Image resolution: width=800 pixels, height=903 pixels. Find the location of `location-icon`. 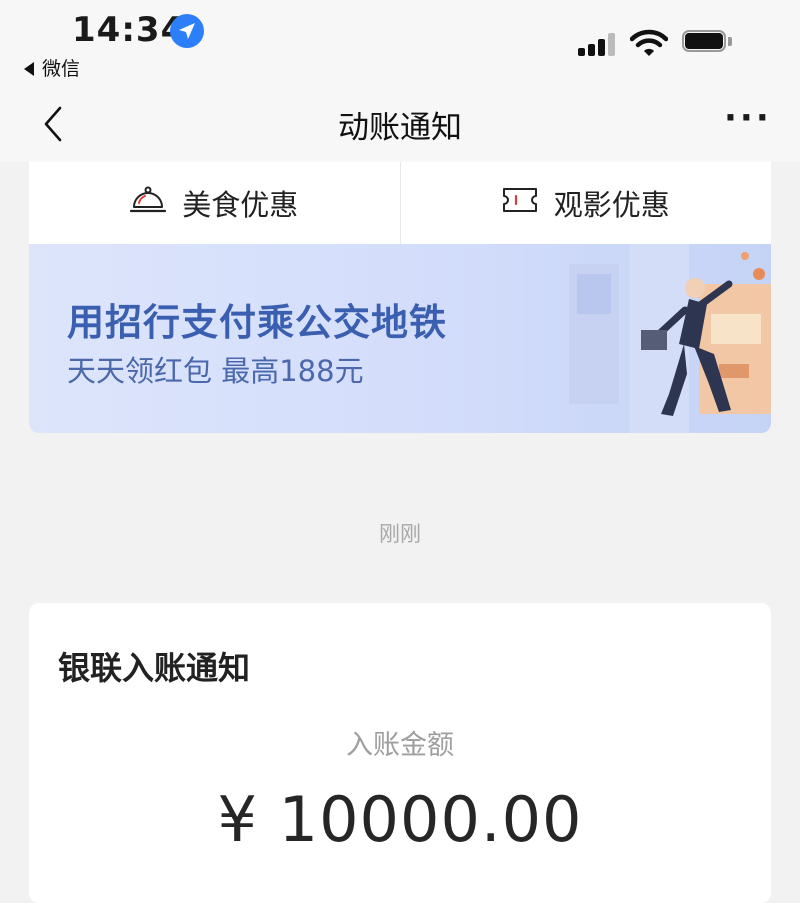

location-icon is located at coordinates (187, 31).